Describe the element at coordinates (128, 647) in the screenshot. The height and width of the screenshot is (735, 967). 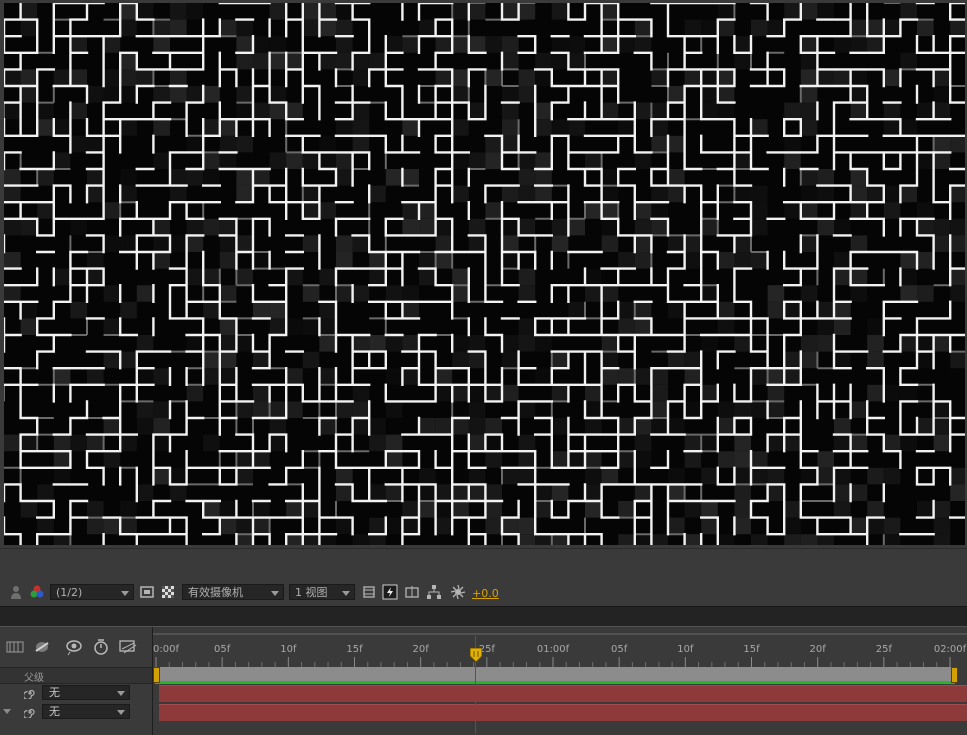
I see `motion-blur-icon` at that location.